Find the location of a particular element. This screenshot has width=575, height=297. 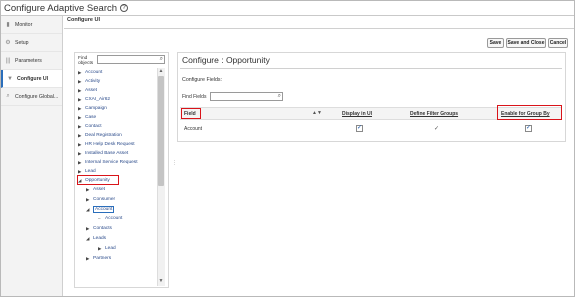

sidebar-item-monitor: ▮ Monitor is located at coordinates (31, 25).